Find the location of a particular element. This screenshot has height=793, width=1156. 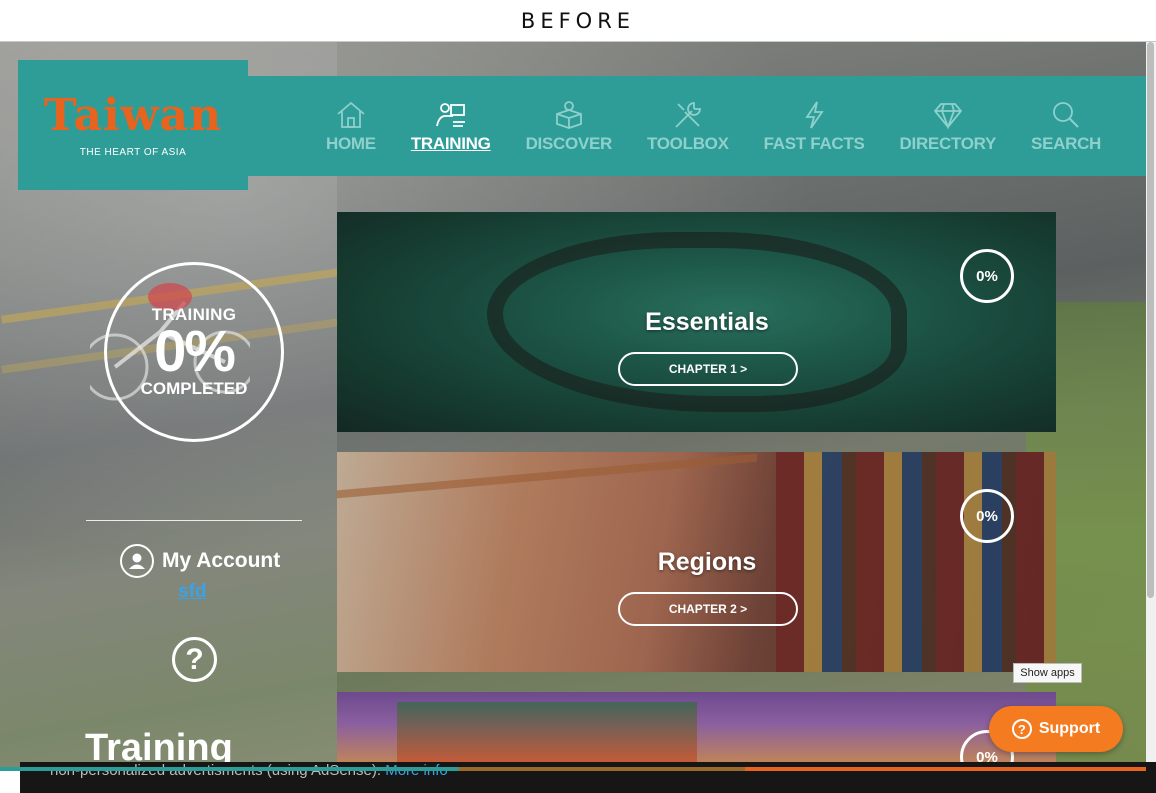

chapter-title: Essentials is located at coordinates (707, 322).